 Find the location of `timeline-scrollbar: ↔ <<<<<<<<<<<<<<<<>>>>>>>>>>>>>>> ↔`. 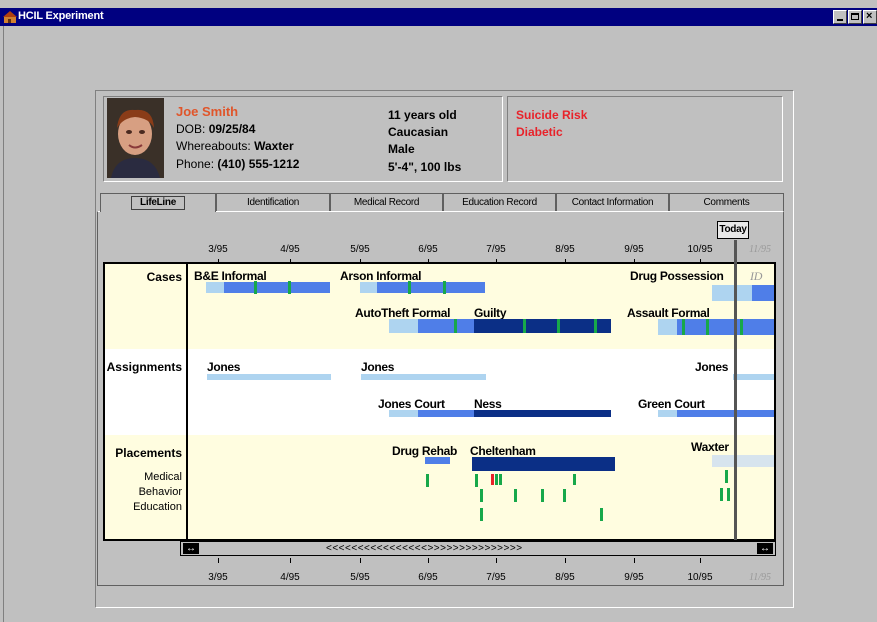

timeline-scrollbar: ↔ <<<<<<<<<<<<<<<<>>>>>>>>>>>>>>> ↔ is located at coordinates (478, 548).